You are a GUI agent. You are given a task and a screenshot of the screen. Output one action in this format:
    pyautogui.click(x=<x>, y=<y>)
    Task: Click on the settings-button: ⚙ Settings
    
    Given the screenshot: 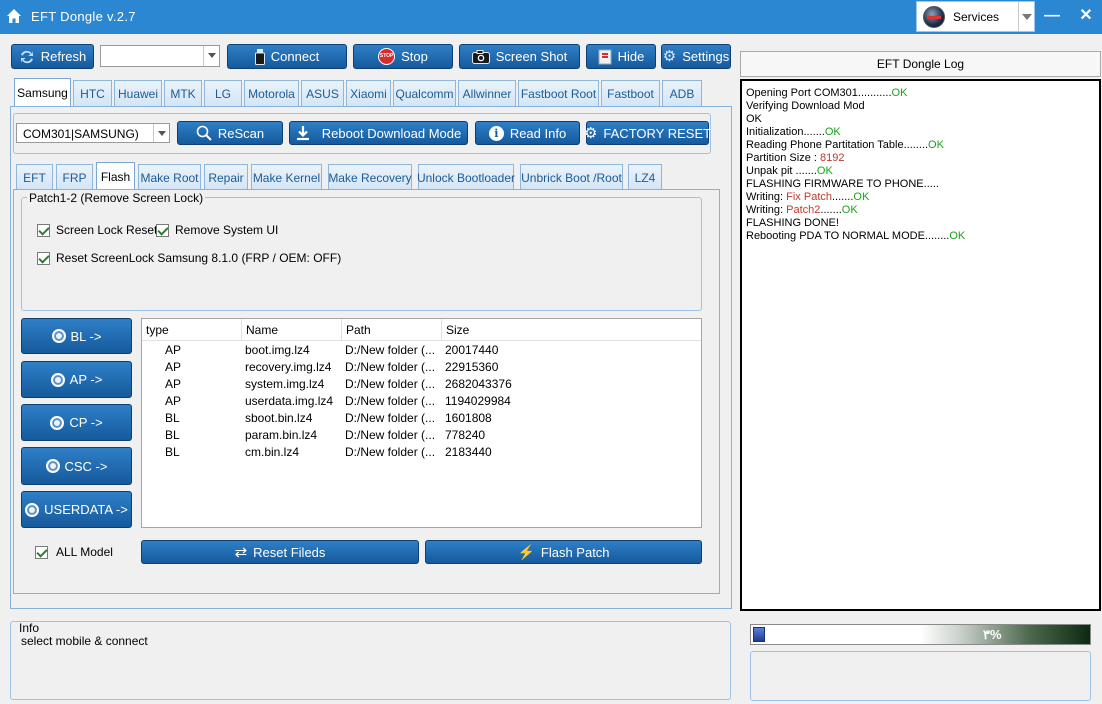 What is the action you would take?
    pyautogui.click(x=696, y=56)
    